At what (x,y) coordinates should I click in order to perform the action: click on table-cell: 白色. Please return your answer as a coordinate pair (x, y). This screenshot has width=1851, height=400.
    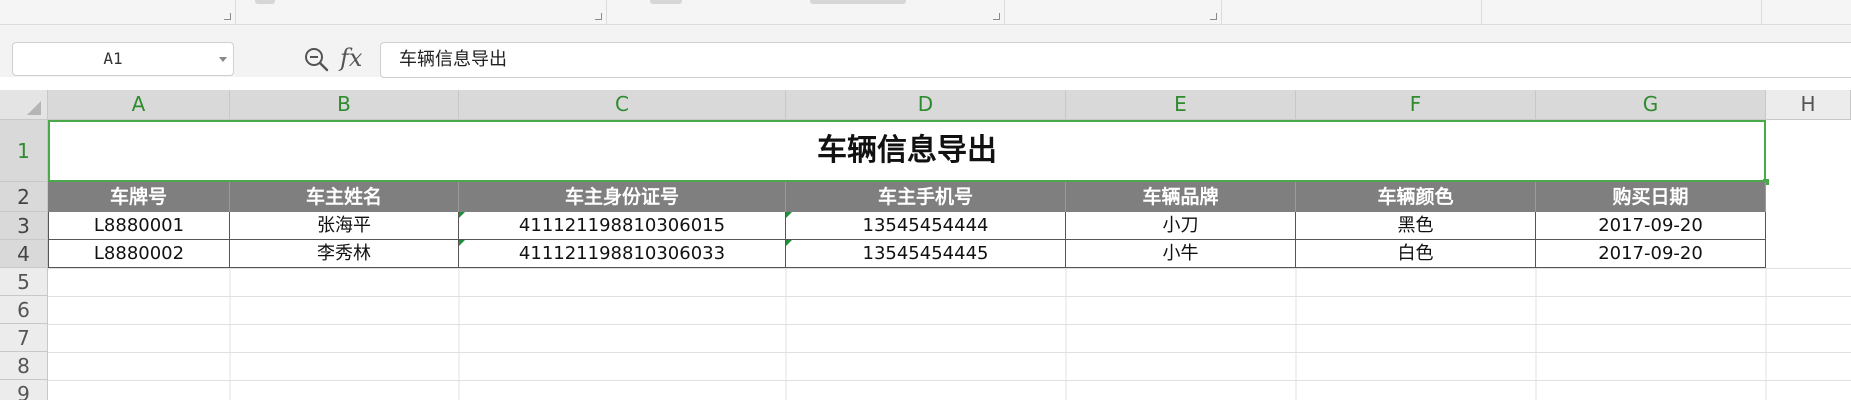
    Looking at the image, I should click on (1416, 254).